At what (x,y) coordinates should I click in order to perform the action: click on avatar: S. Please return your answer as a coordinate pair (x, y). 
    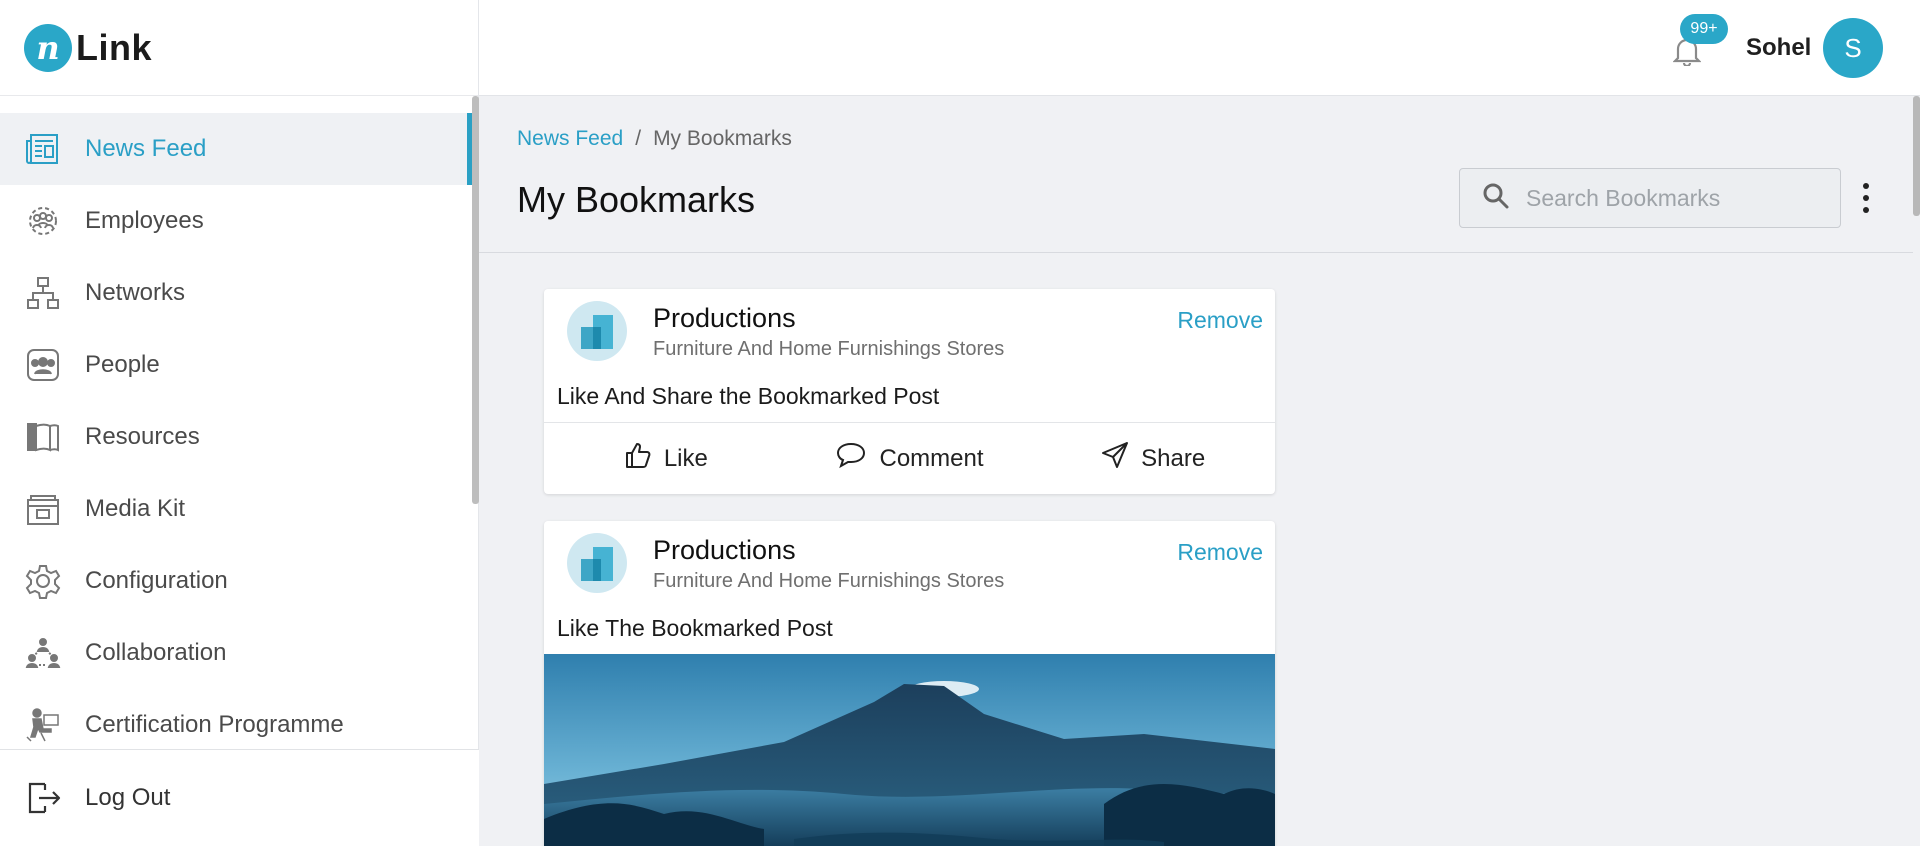
    Looking at the image, I should click on (1853, 48).